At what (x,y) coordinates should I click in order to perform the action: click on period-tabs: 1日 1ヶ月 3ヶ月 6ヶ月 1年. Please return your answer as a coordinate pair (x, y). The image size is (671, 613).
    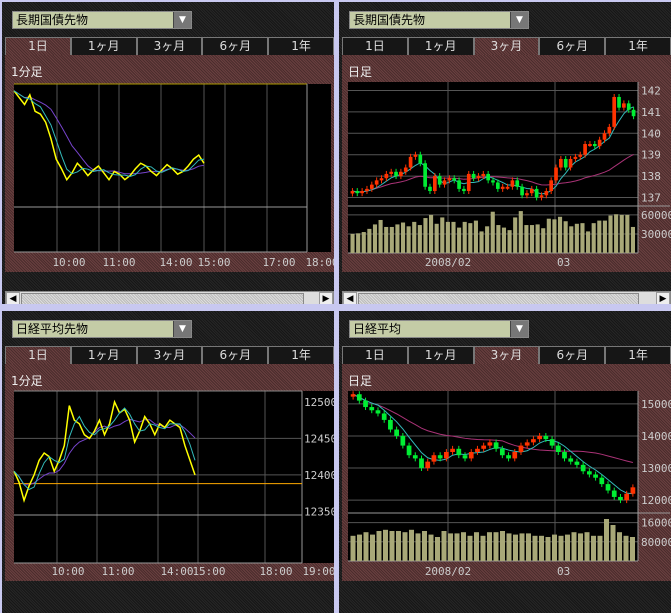
    Looking at the image, I should click on (506, 355).